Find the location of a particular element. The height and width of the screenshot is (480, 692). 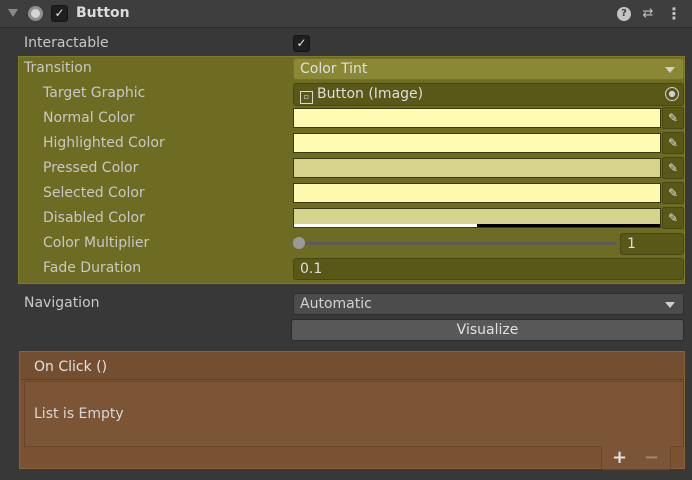

color-multiplier-input: 1 is located at coordinates (652, 244).